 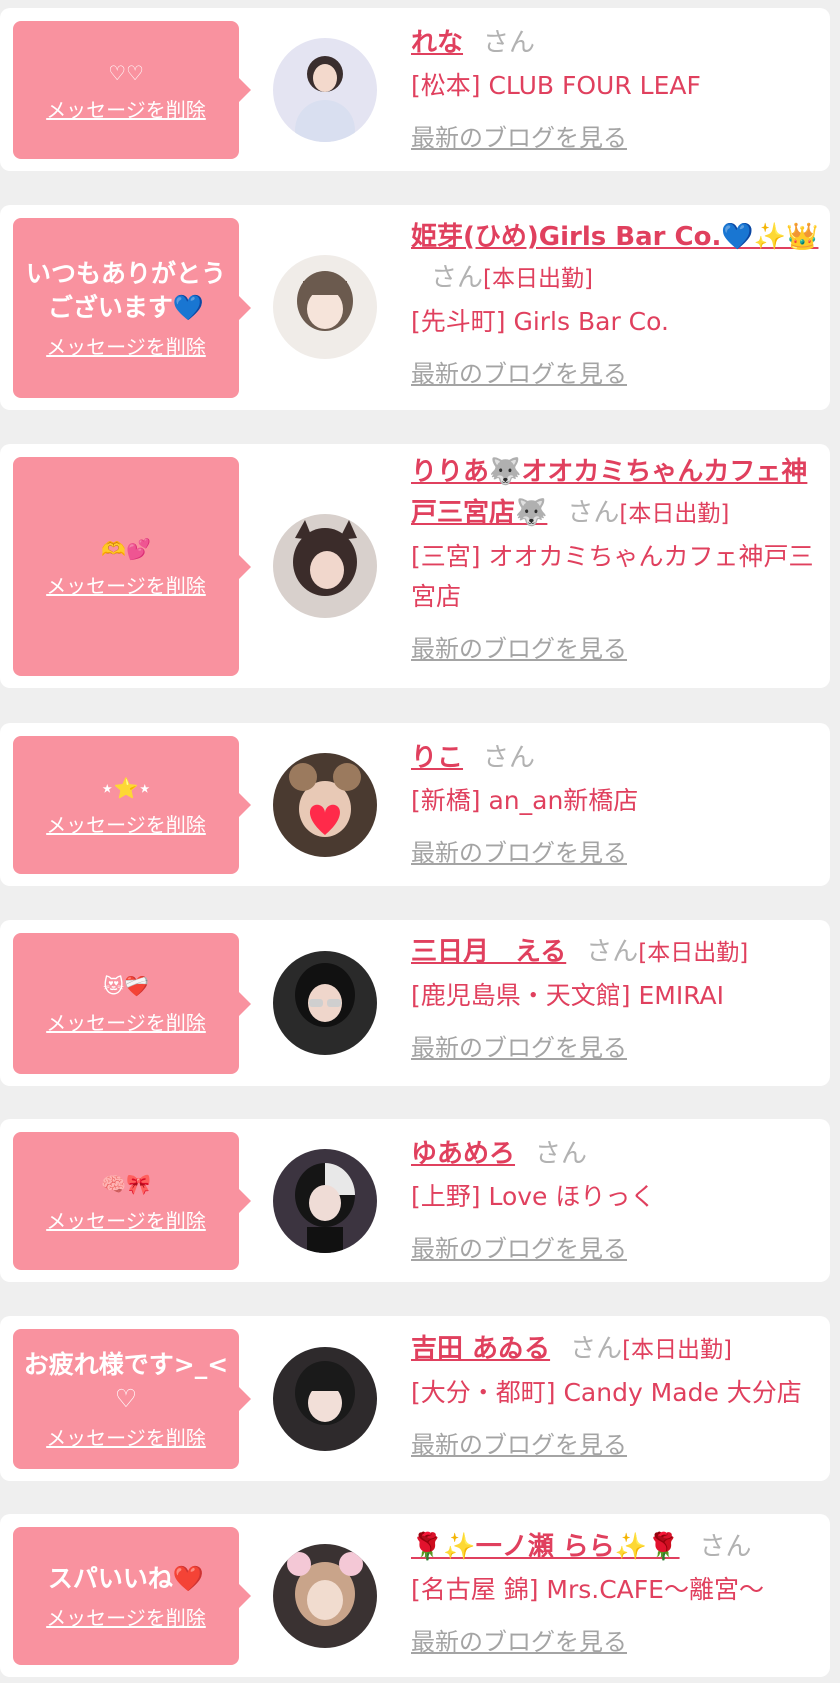 What do you see at coordinates (488, 952) in the screenshot?
I see `cast-name-link: 三日月 える` at bounding box center [488, 952].